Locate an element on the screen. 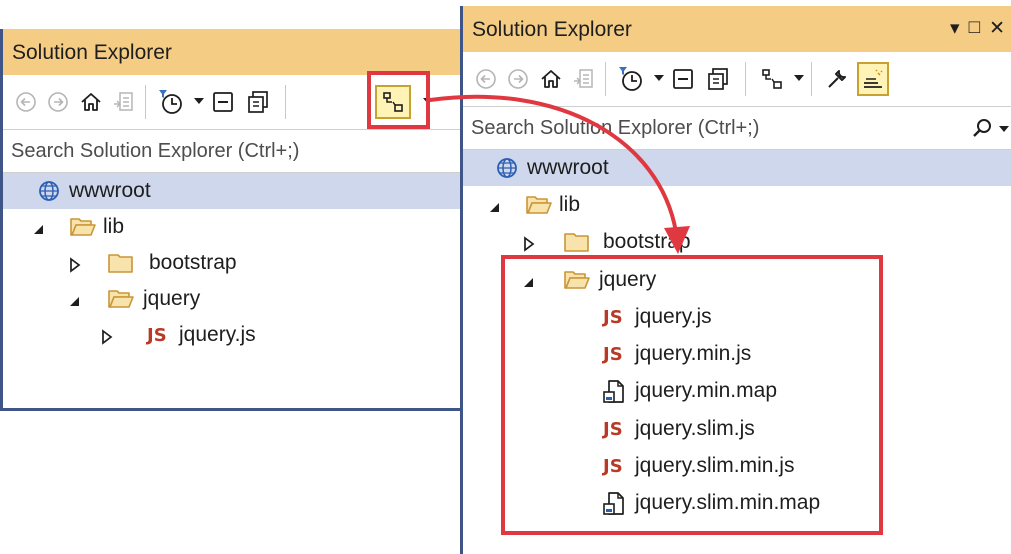 This screenshot has width=1011, height=554. window-controls: ▾ □ ✕ is located at coordinates (977, 28).